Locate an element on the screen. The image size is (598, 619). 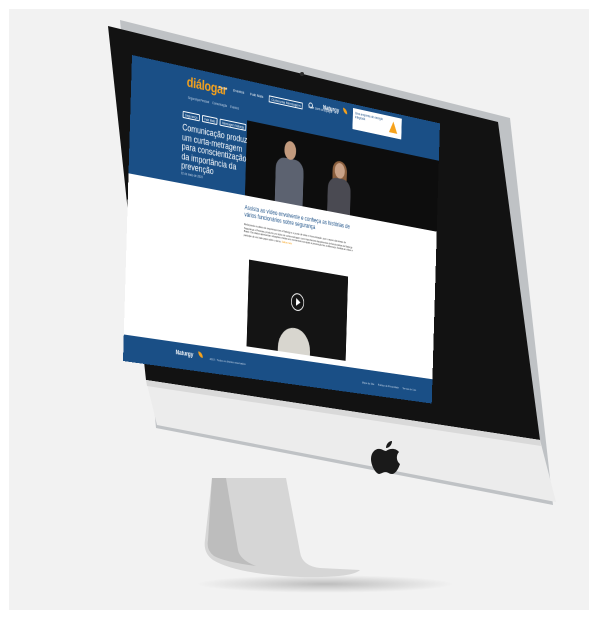
header-banner-text: Uma empresa de energia integrada is located at coordinates (368, 116).